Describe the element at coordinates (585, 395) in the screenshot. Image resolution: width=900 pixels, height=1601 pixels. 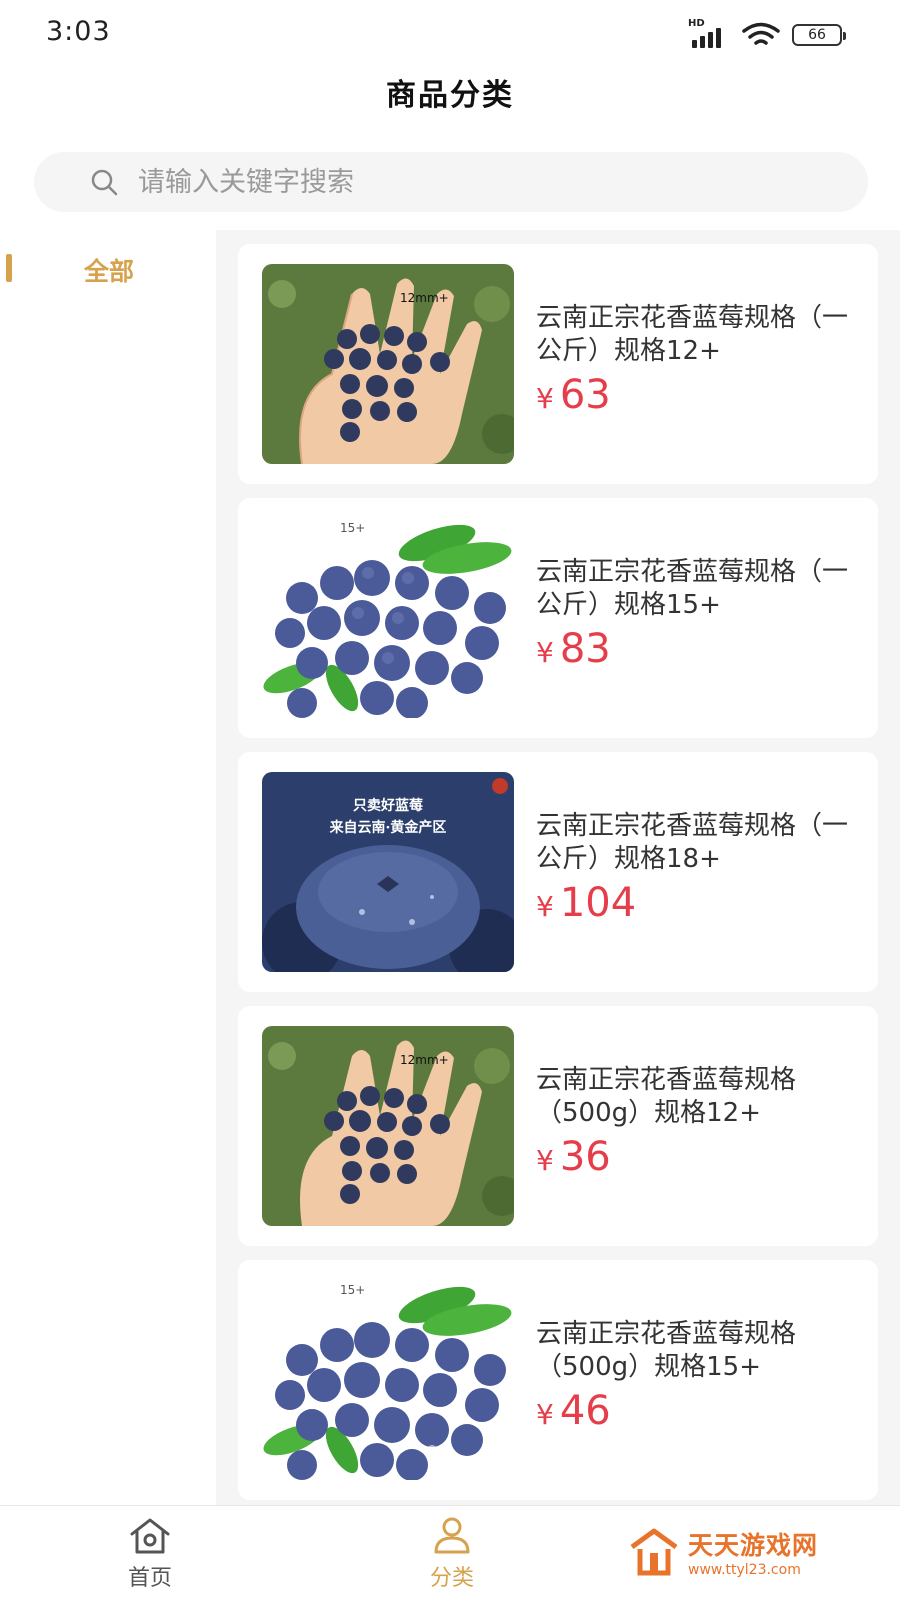
I see `price-value: 63` at that location.